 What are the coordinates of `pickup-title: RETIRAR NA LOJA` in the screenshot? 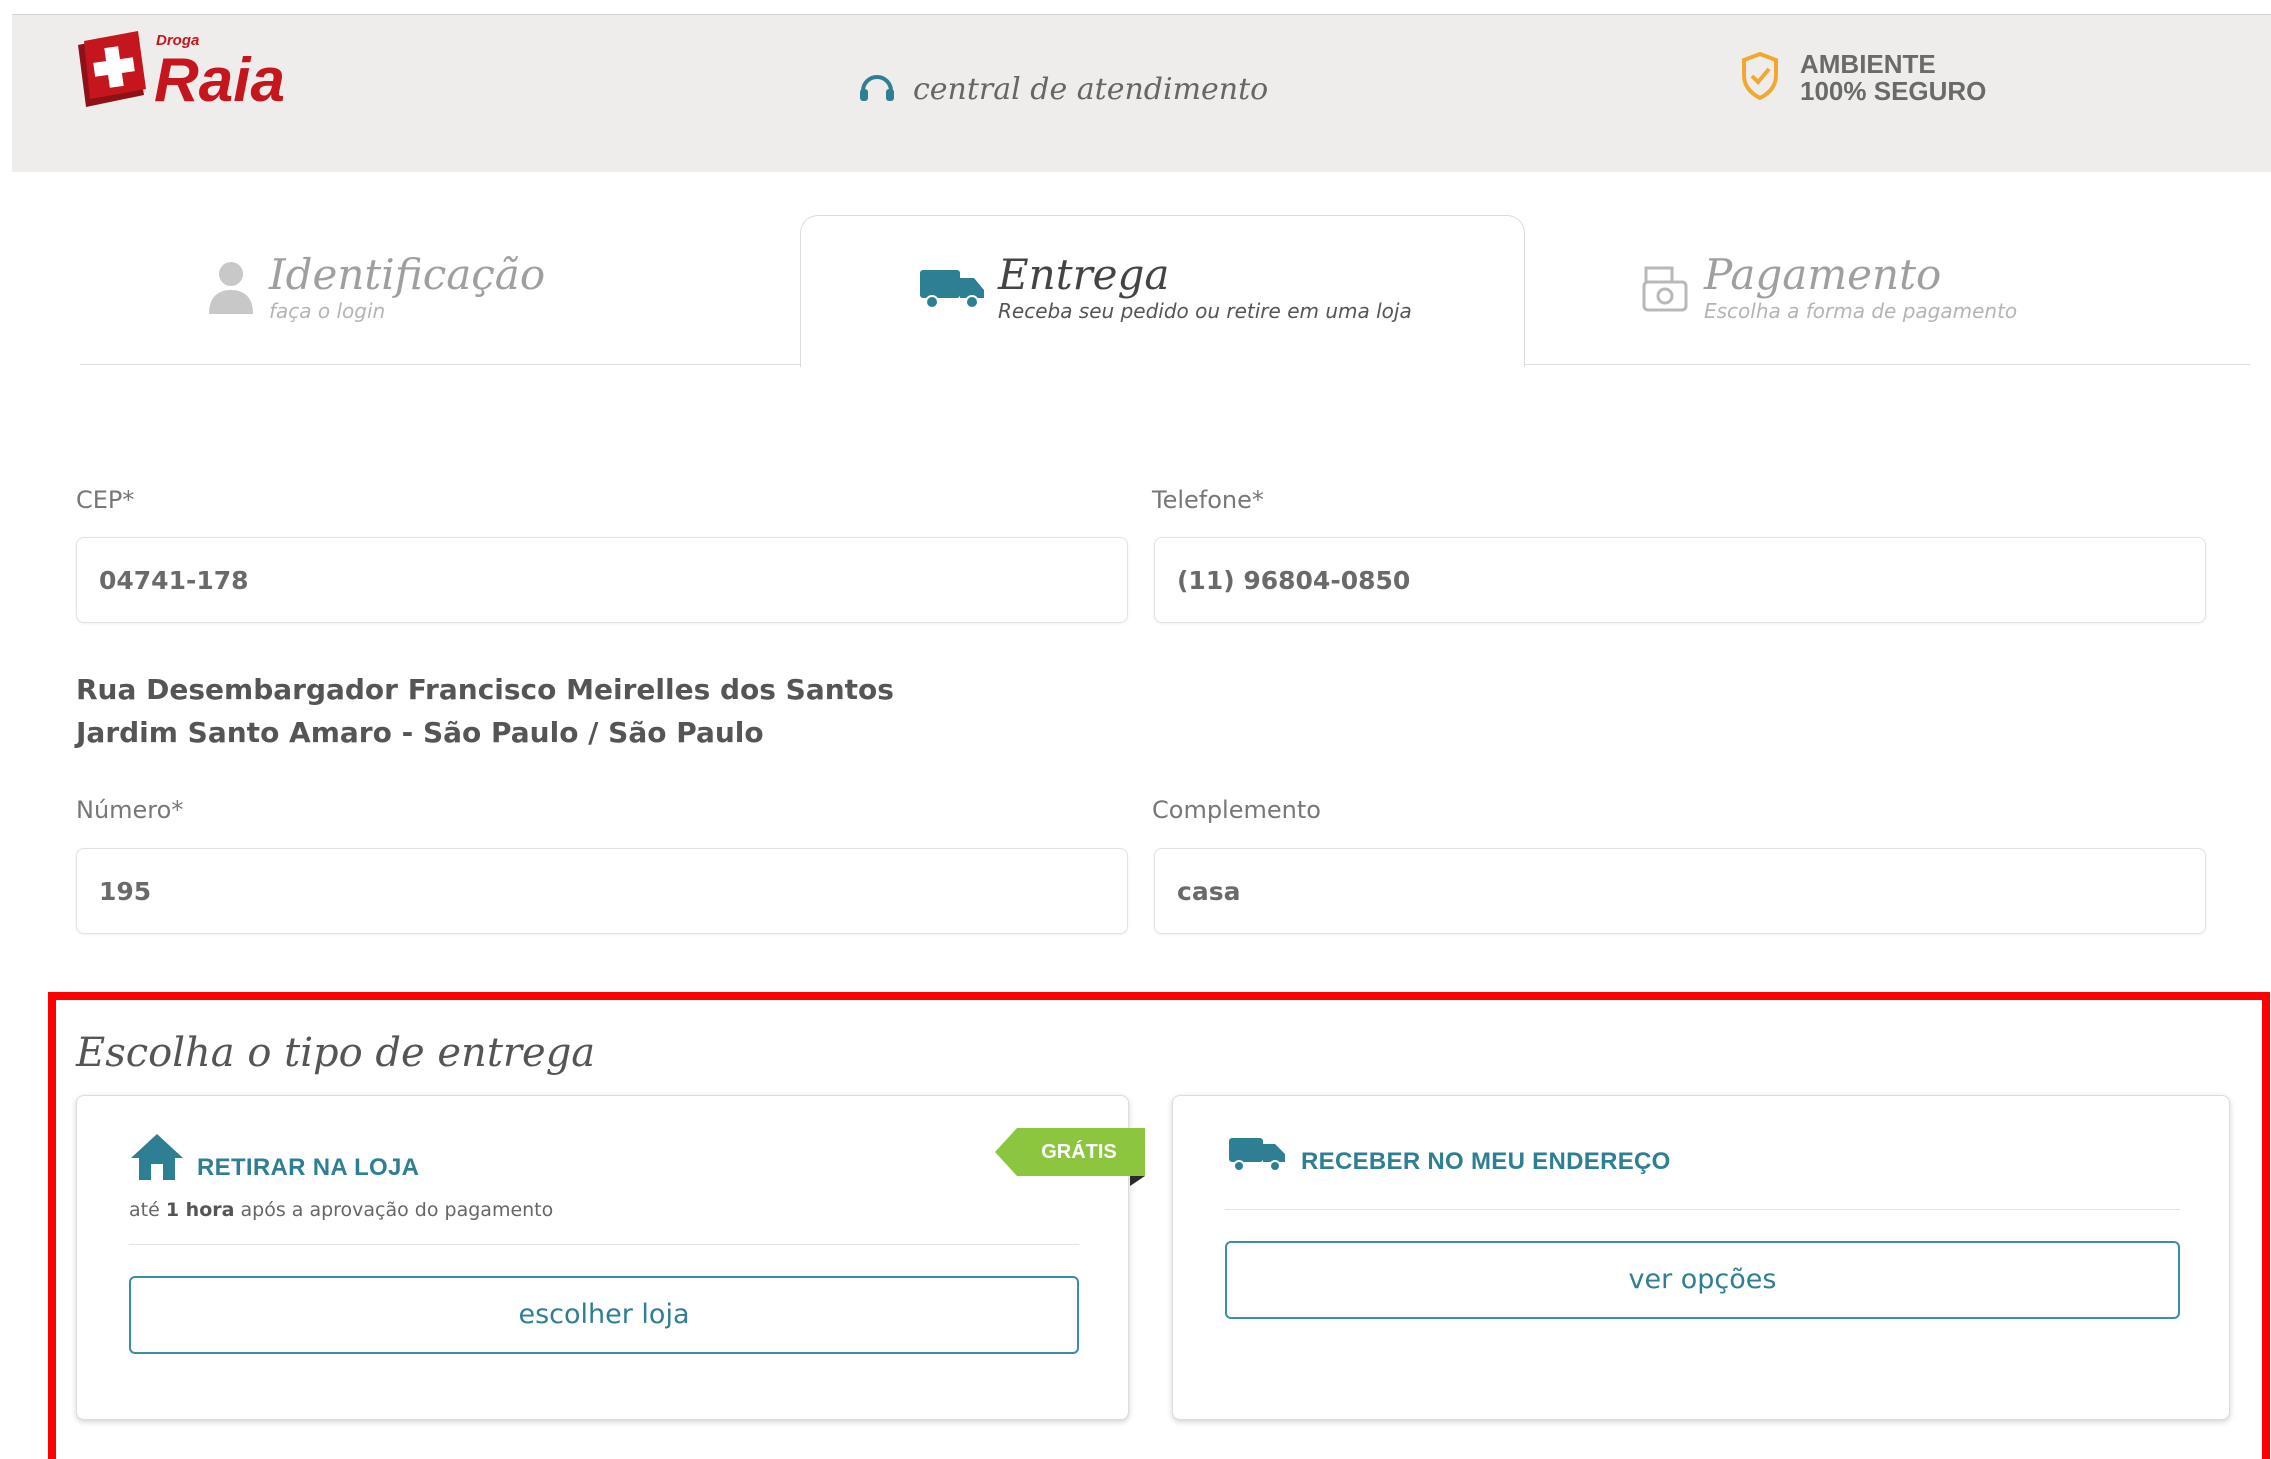 It's located at (308, 1167).